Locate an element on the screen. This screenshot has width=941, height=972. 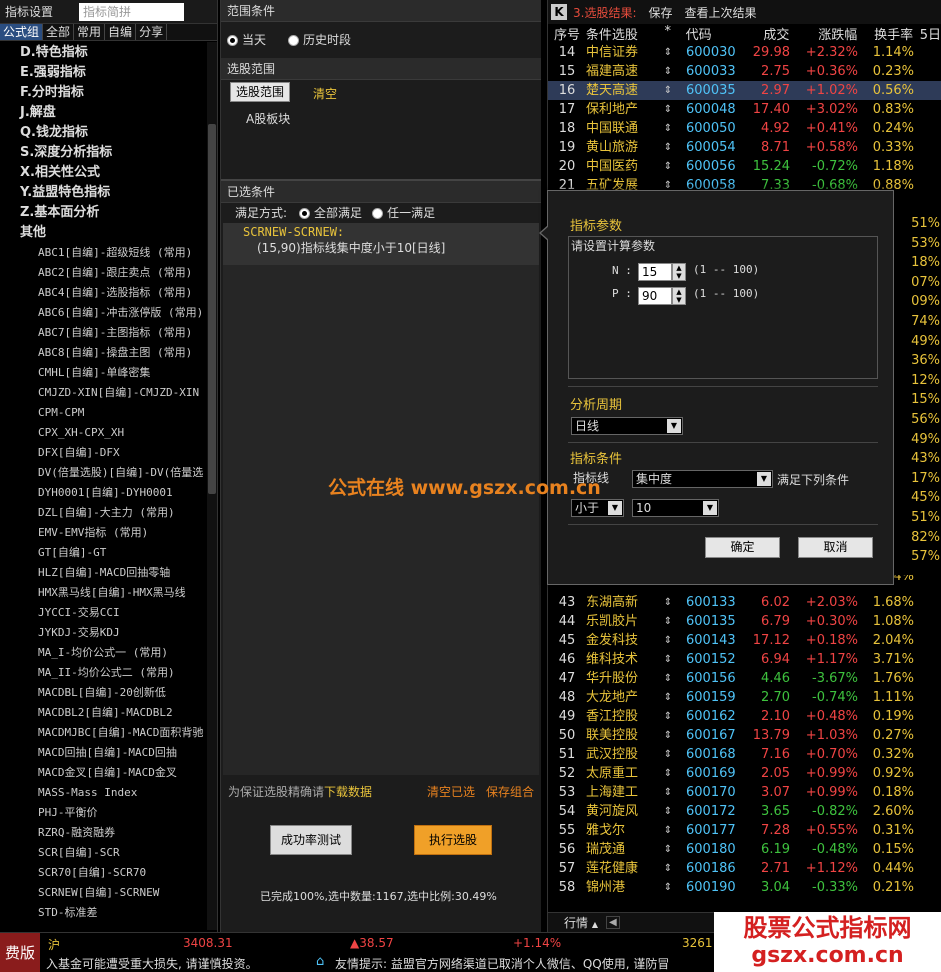
indicator-group-item: F.分时指标 is located at coordinates (118, 93).